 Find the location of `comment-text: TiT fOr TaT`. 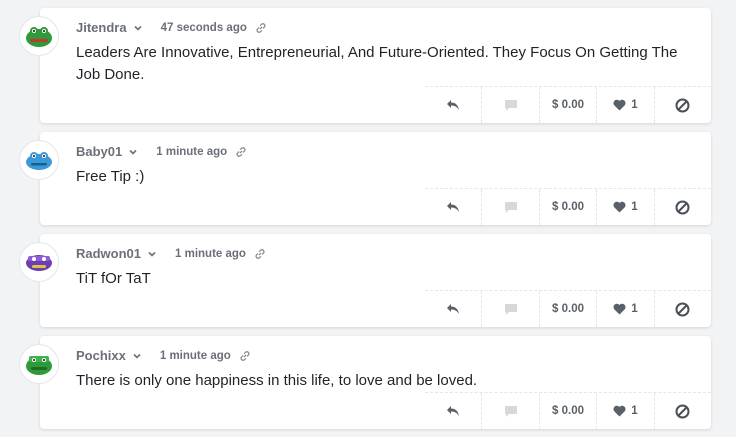

comment-text: TiT fOr TaT is located at coordinates (113, 278).